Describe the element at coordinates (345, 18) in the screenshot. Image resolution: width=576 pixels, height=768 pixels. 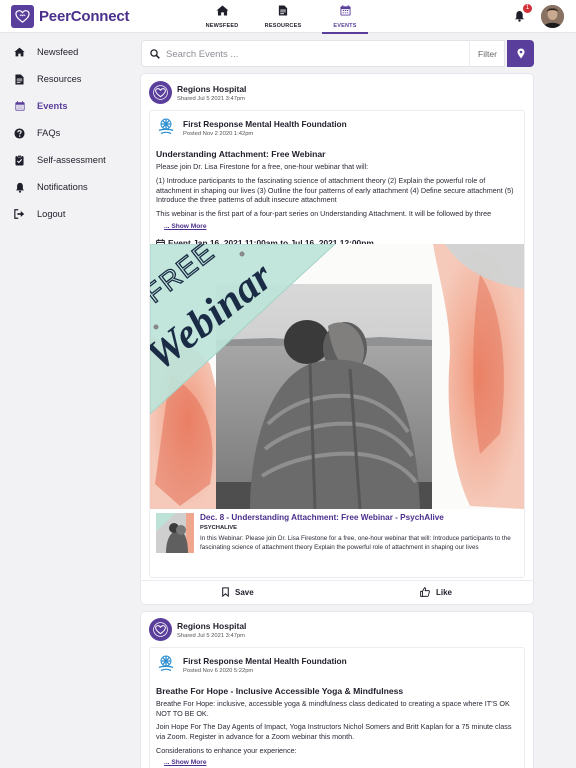
I see `tab-events: EVENTS` at that location.